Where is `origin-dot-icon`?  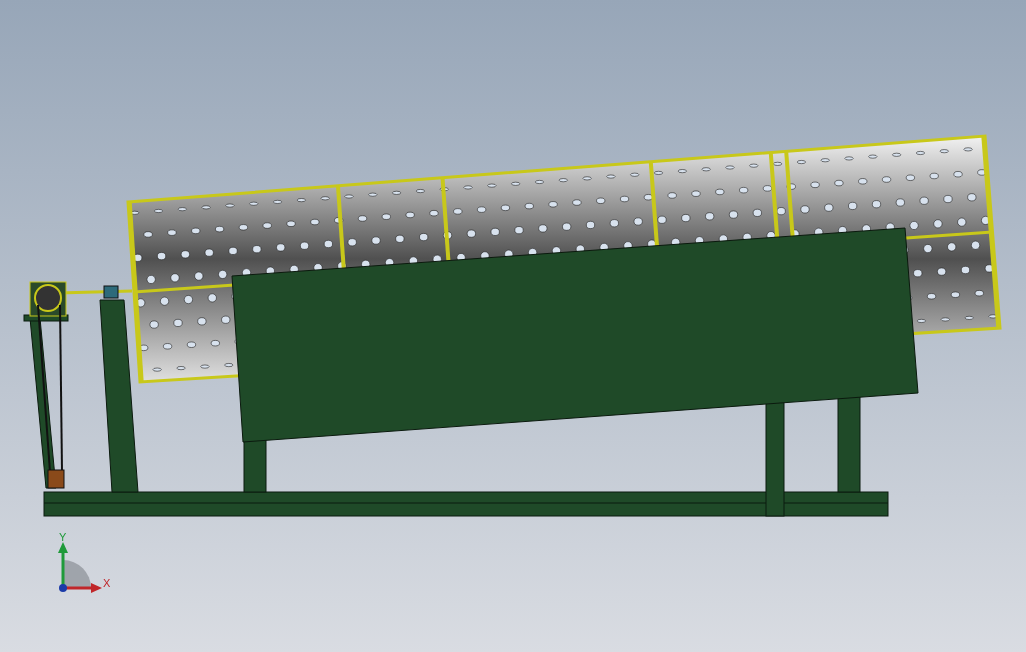 origin-dot-icon is located at coordinates (63, 588).